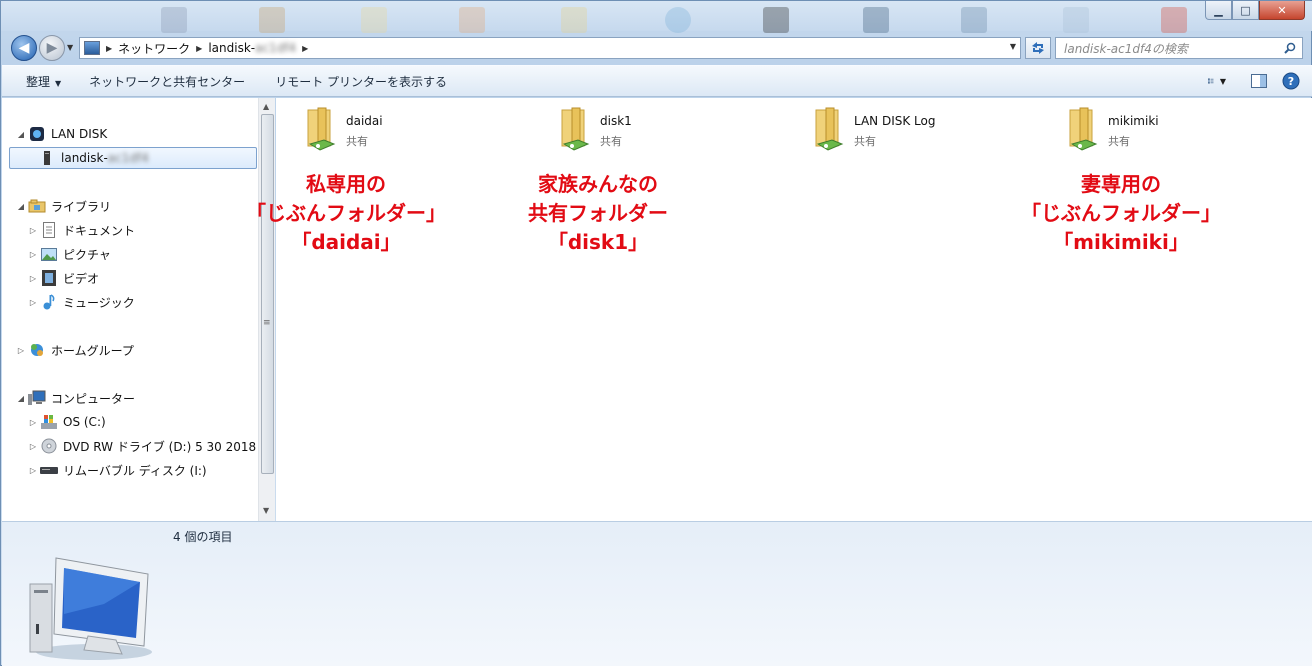  I want to click on back-button: ◀, so click(24, 48).